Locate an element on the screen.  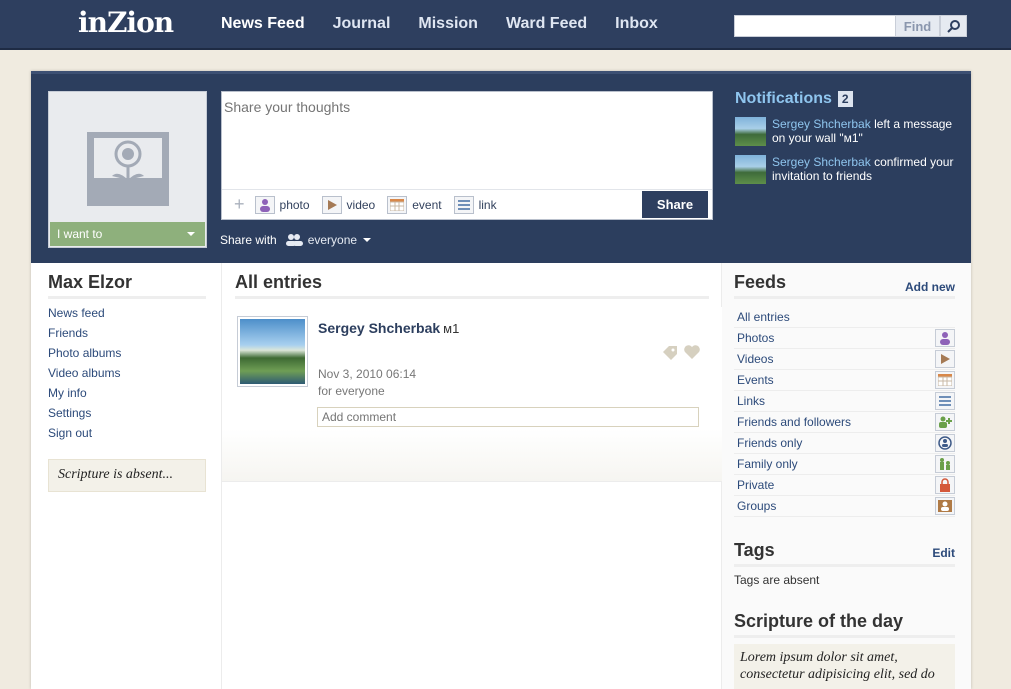
edit-tags-link: Edit is located at coordinates (943, 553).